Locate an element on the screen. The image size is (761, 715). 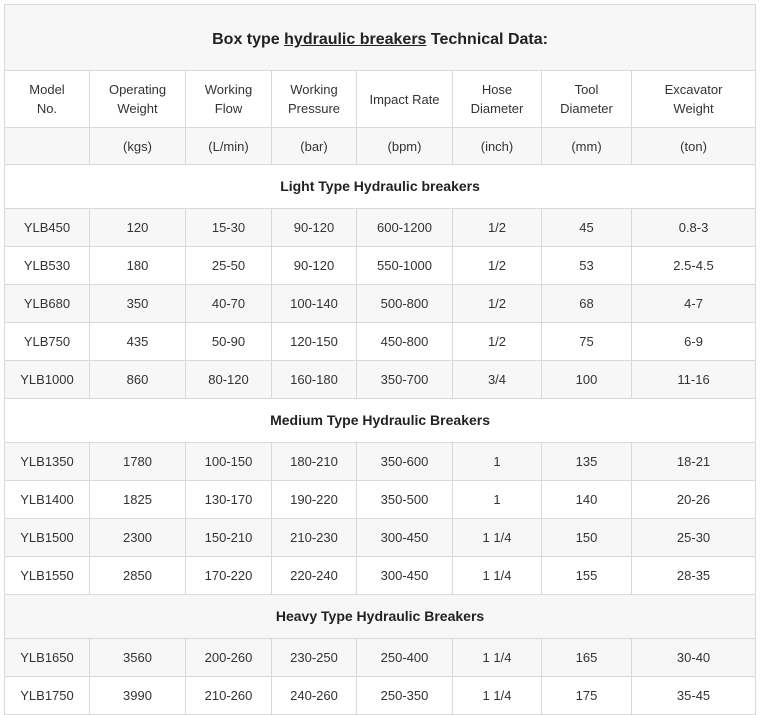
table-cell: 350 is located at coordinates (137, 303).